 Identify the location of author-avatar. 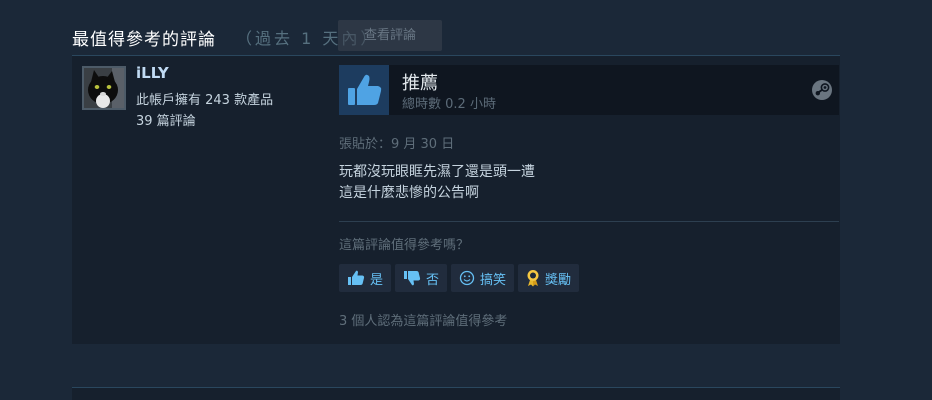
(104, 88).